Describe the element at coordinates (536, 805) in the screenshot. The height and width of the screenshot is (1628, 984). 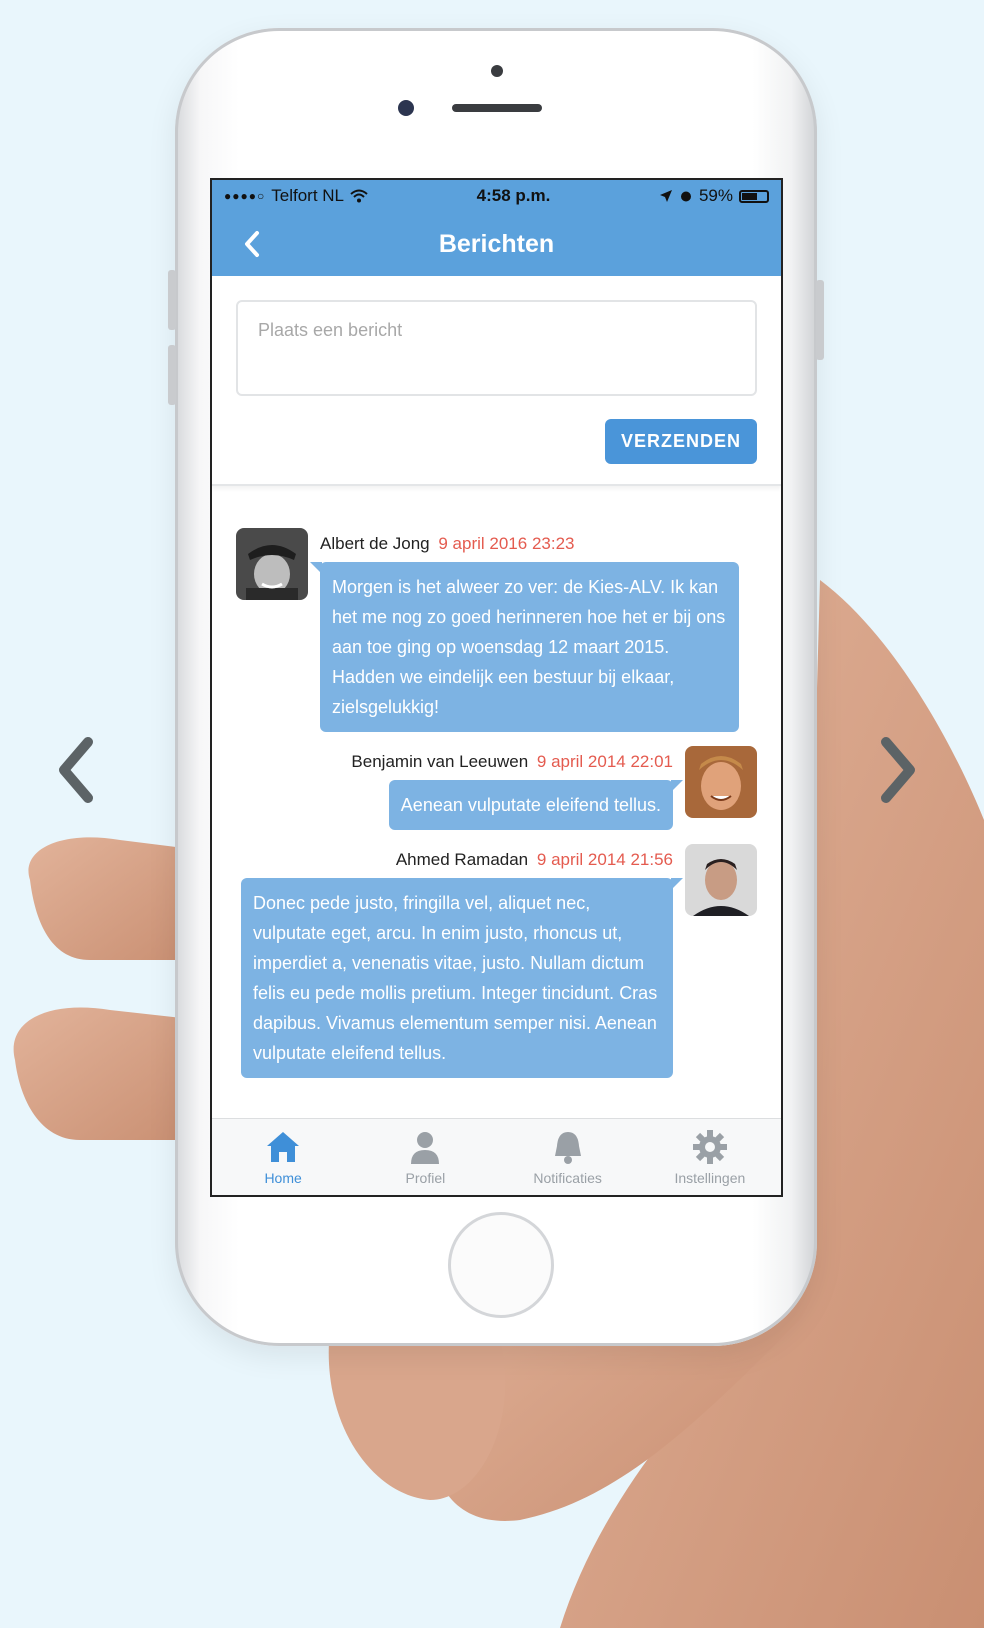
I see `message-bubble: Aenean vulputate eleifend tellus.` at that location.